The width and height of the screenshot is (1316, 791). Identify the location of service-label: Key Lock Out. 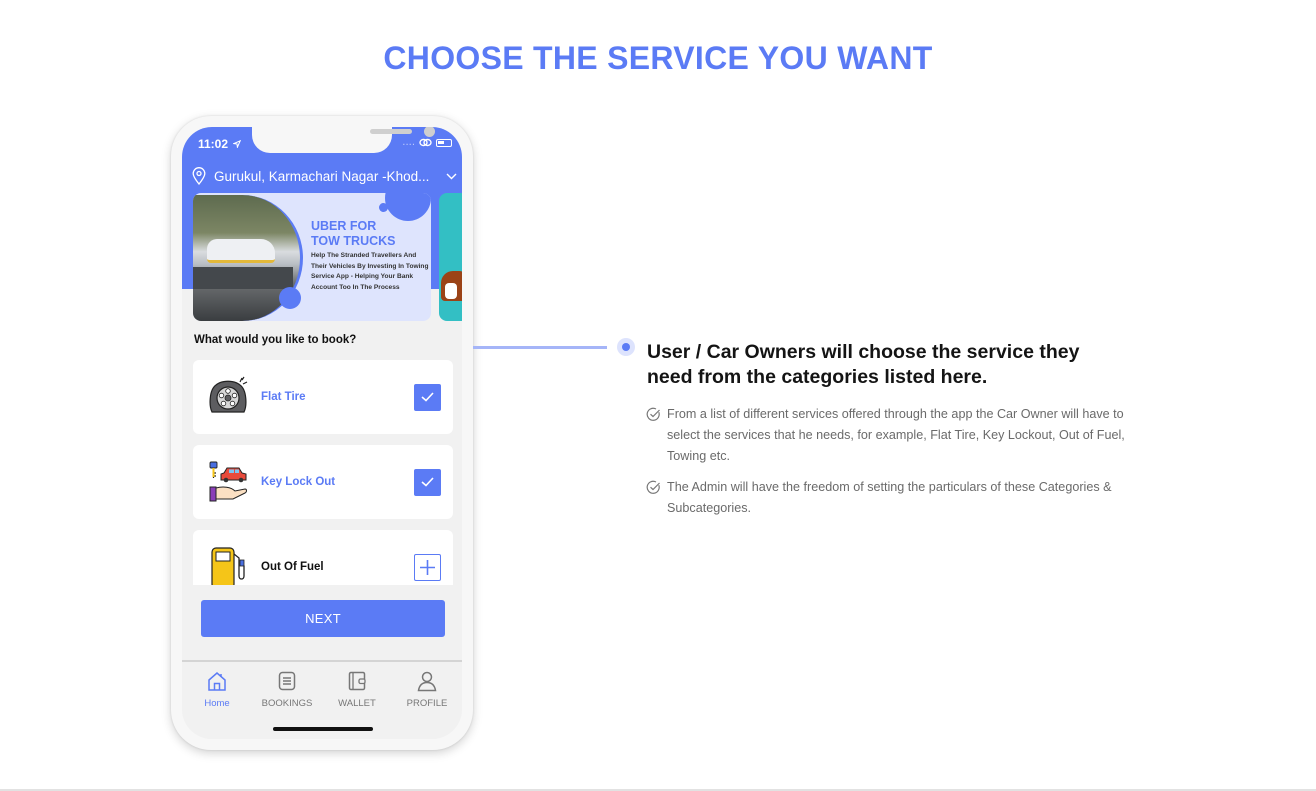
(298, 482).